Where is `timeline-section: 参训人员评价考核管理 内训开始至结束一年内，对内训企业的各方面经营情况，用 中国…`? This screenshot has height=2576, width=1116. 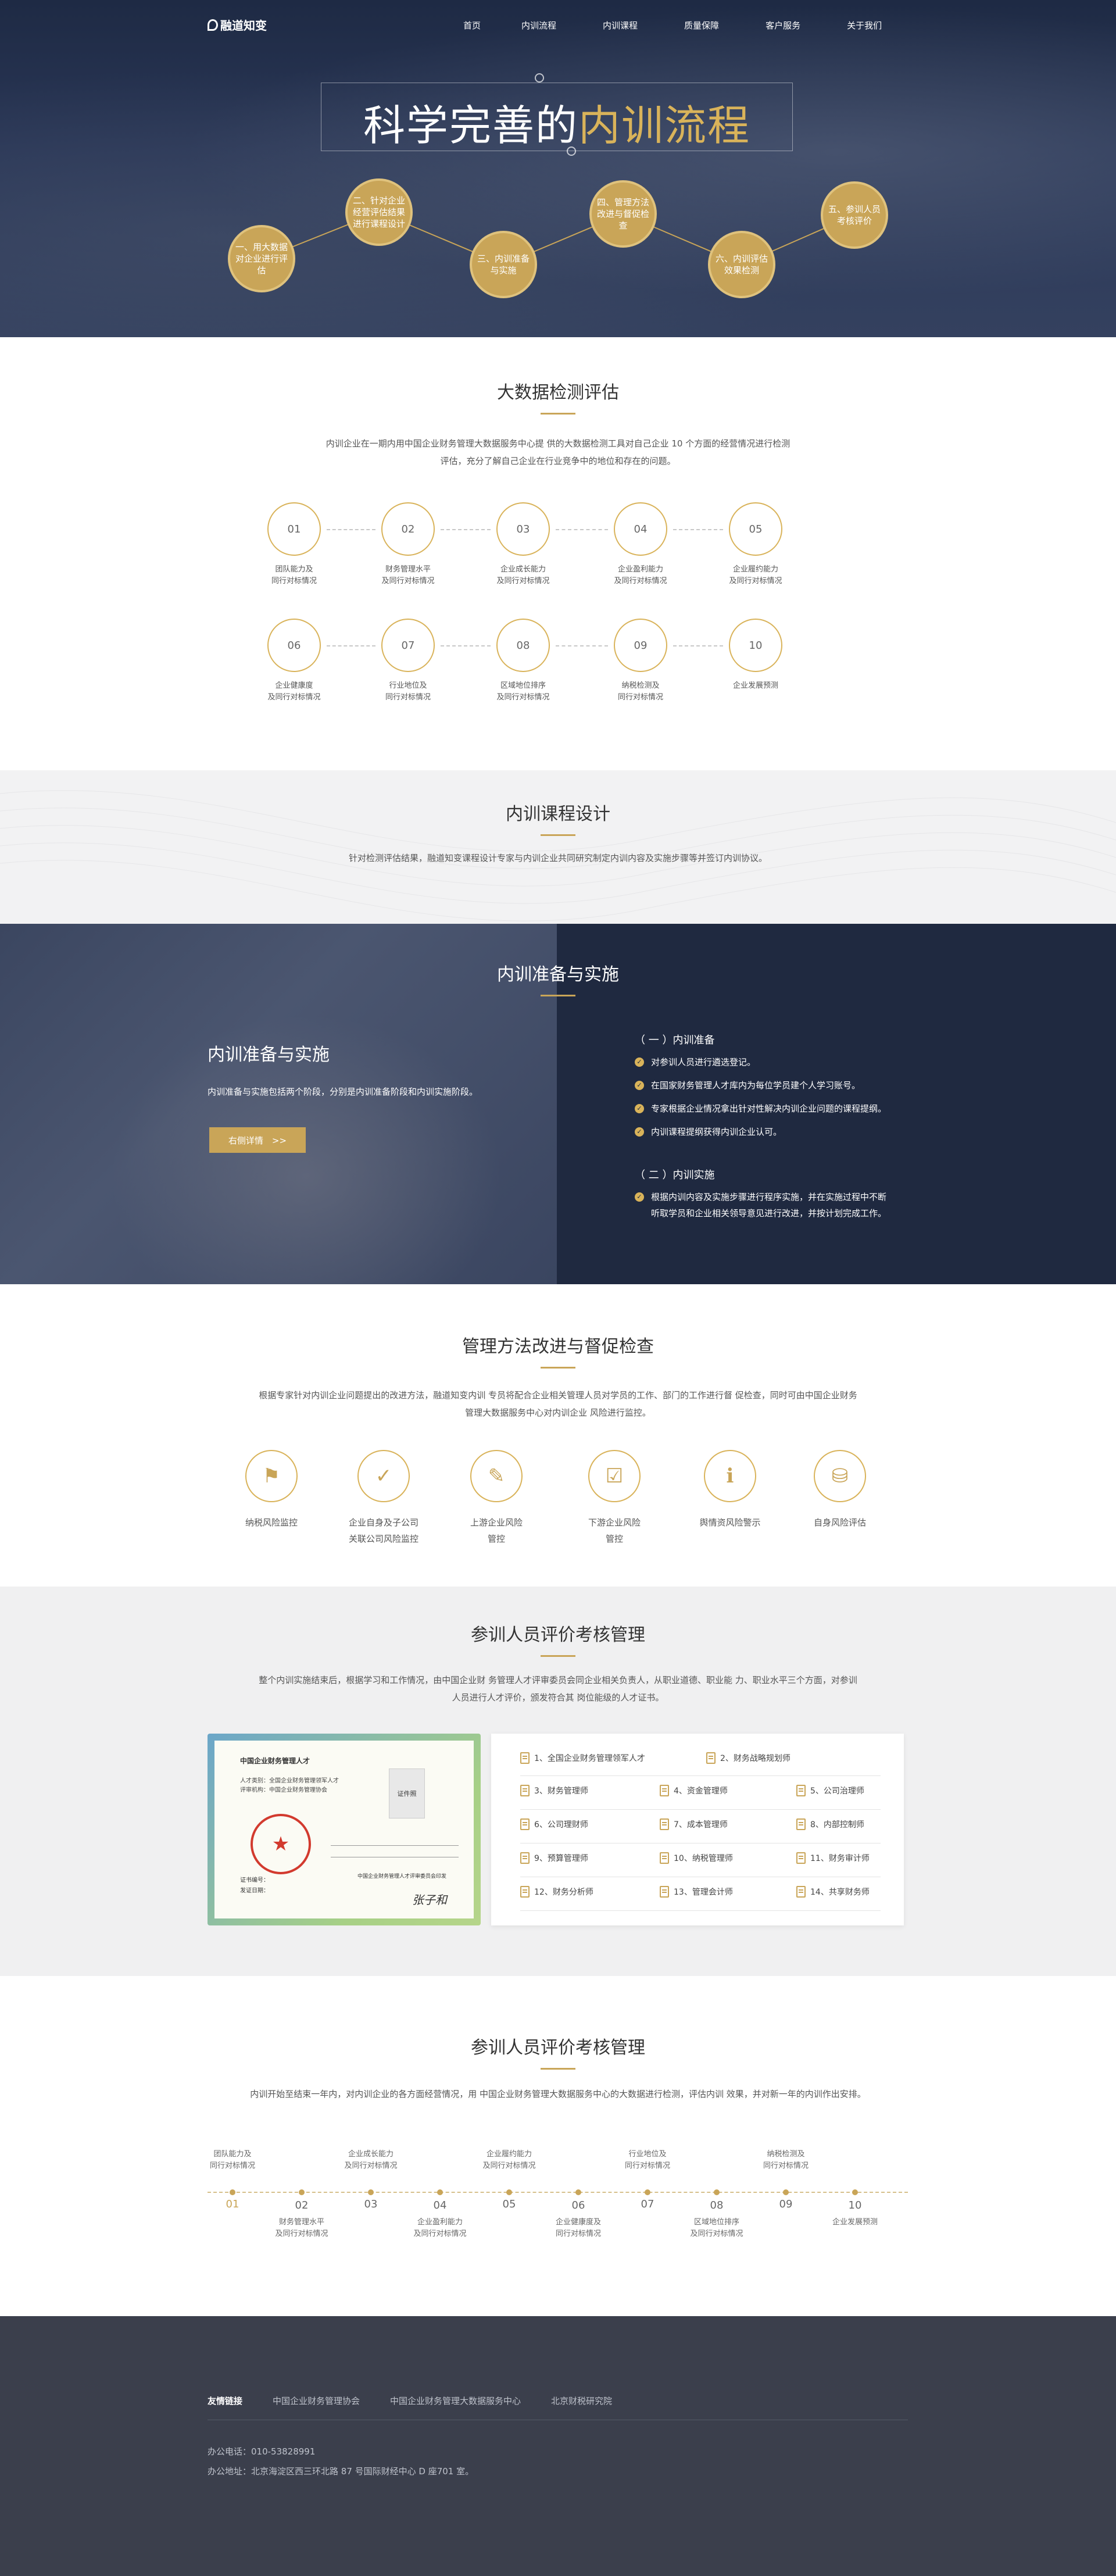
timeline-section: 参训人员评价考核管理 内训开始至结束一年内，对内训企业的各方面经营情况，用 中国… is located at coordinates (558, 2146).